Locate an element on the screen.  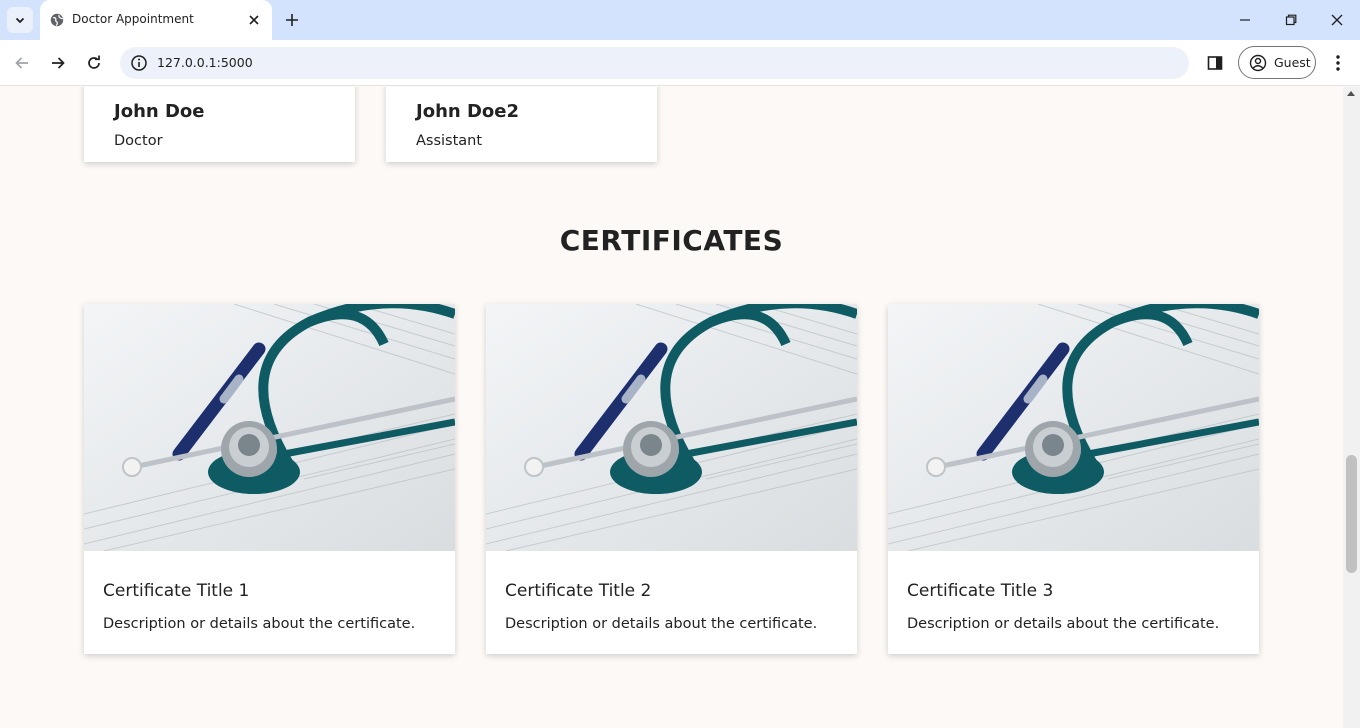
account-circle-icon is located at coordinates (1258, 62).